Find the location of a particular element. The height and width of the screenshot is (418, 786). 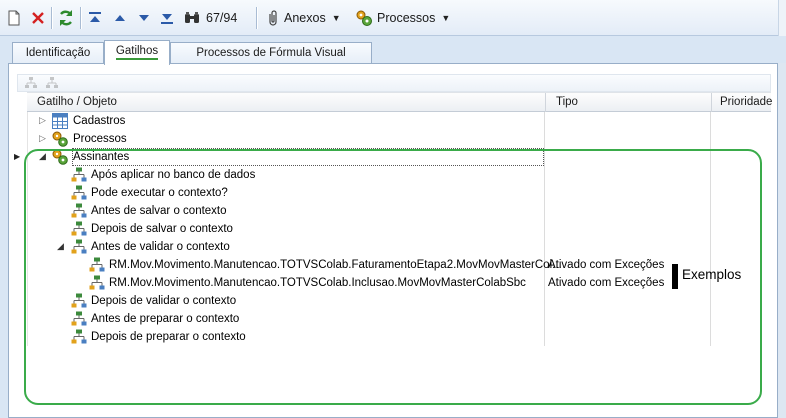

tree-row-label: Antes de salvar o contexto is located at coordinates (159, 211).